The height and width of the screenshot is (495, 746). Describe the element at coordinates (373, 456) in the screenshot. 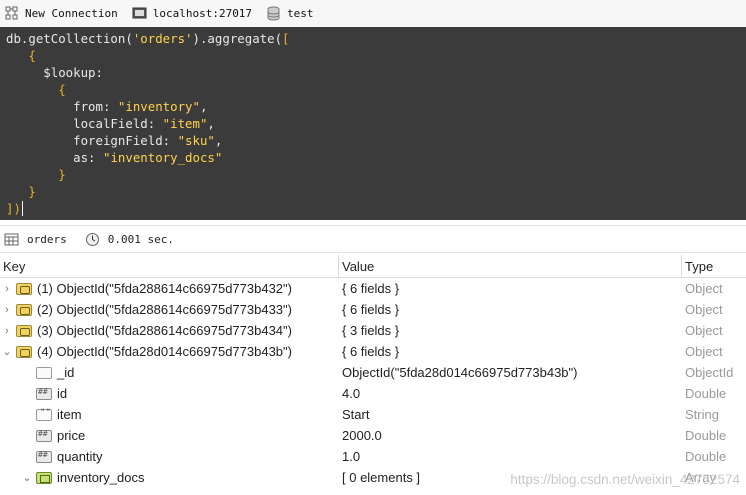

I see `table-row: quantity 1.0 Double` at that location.